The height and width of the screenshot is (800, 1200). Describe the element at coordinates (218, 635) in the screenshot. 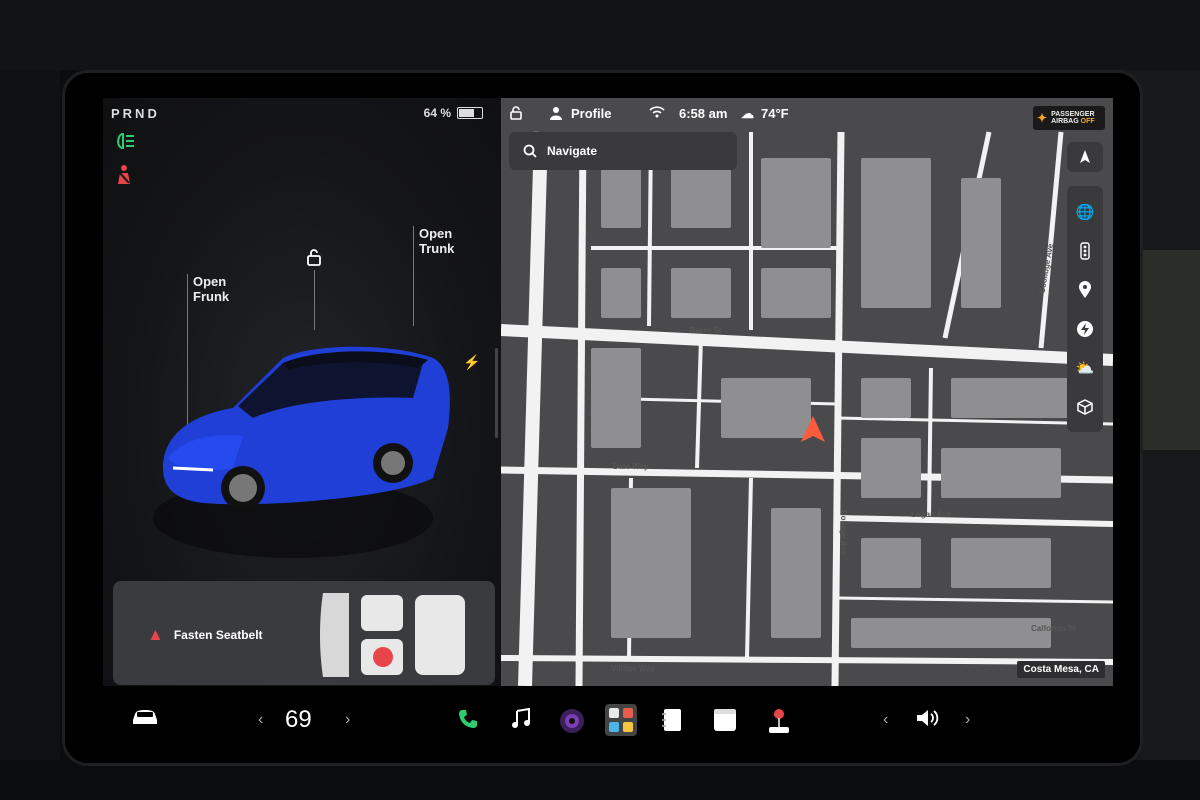

I see `seatbelt-message: Fasten Seatbelt` at that location.